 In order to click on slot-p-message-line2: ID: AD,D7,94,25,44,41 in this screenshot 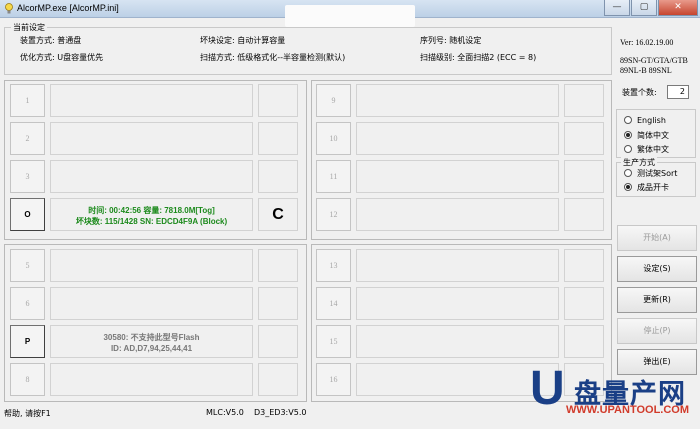, I will do `click(151, 348)`.